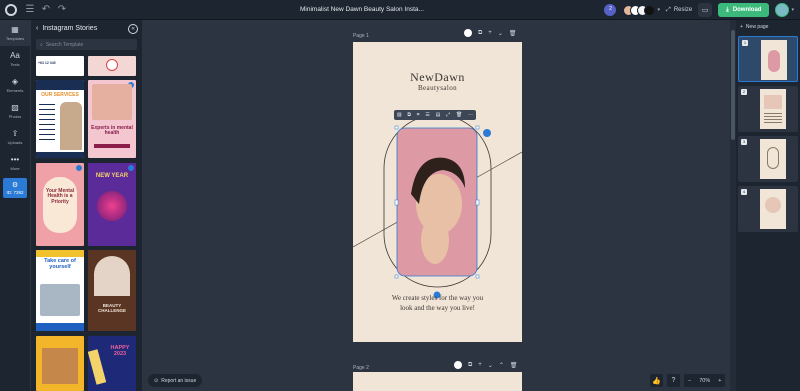  I want to click on download-button: ⤓ Download, so click(744, 10).